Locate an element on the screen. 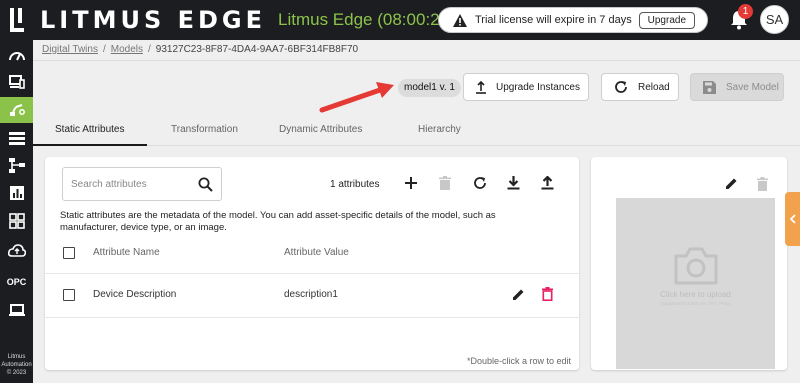 This screenshot has width=800, height=383. breadcrumb-digital-twins: Digital Twins is located at coordinates (70, 49).